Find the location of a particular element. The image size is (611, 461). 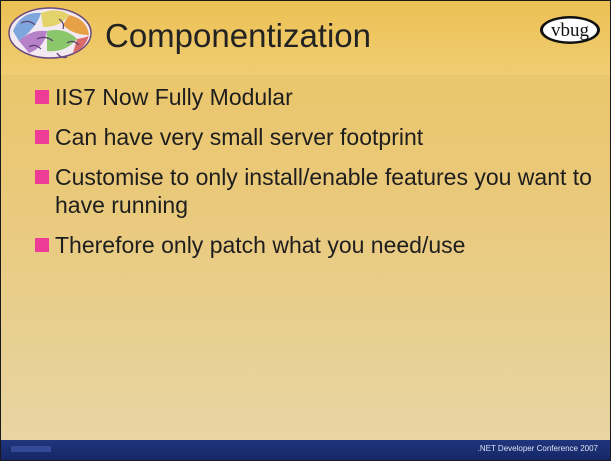

bullet-item: Can have very small server footprint is located at coordinates (315, 137).